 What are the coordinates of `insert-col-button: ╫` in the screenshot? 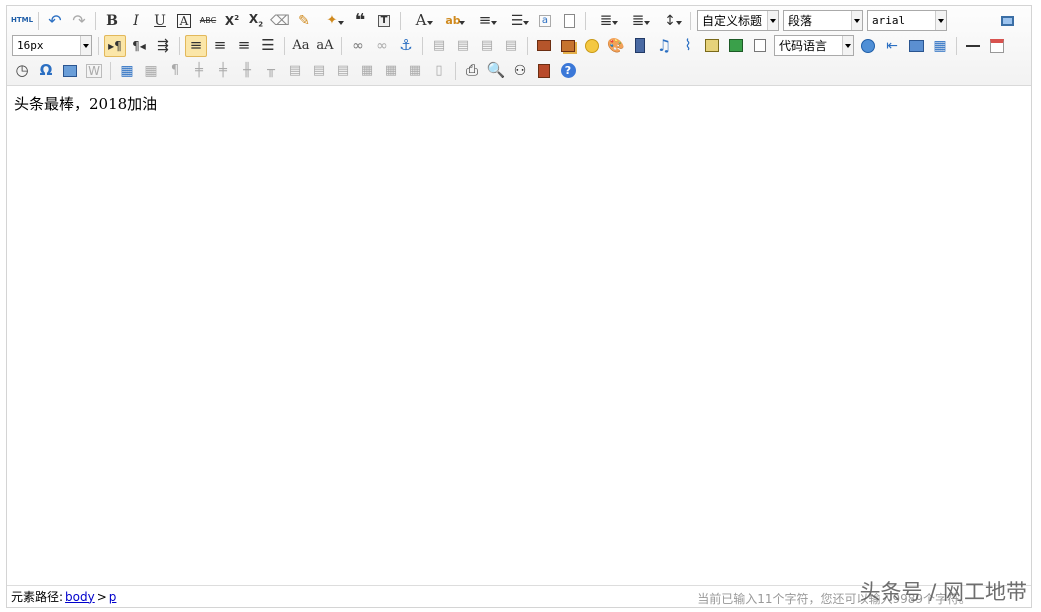 It's located at (247, 71).